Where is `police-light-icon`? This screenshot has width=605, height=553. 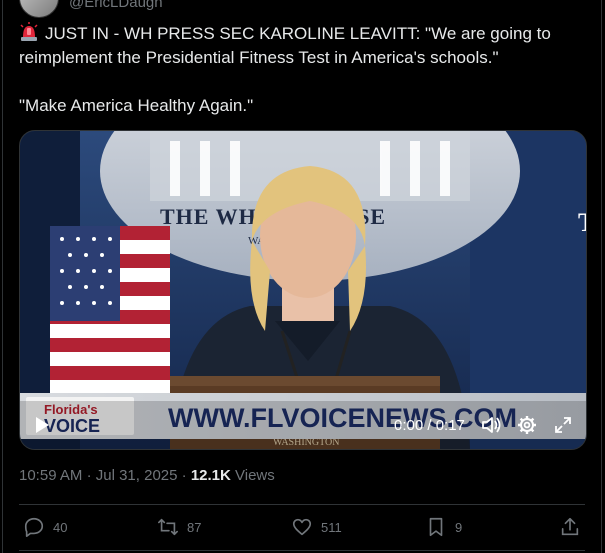 police-light-icon is located at coordinates (29, 31).